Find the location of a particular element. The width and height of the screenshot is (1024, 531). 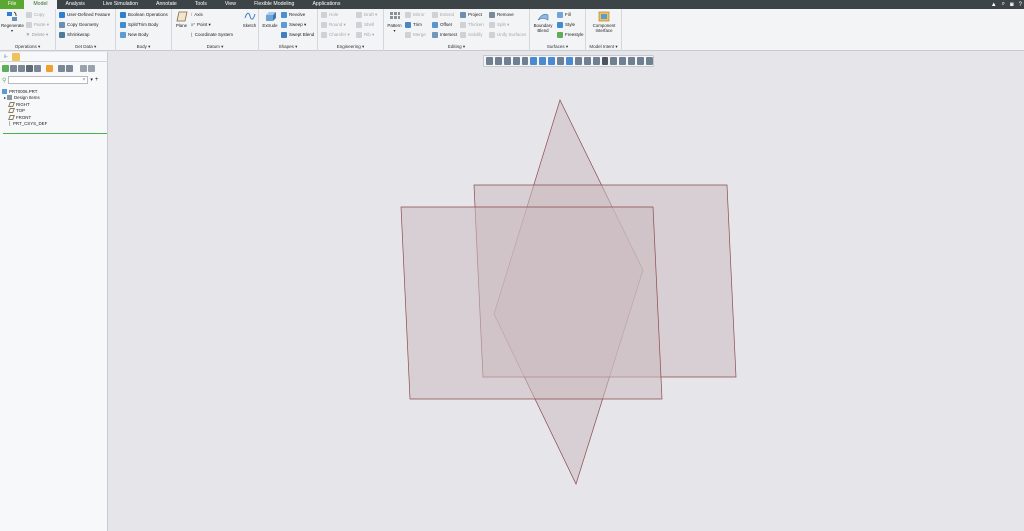

new-body-button: New Body is located at coordinates (134, 34).